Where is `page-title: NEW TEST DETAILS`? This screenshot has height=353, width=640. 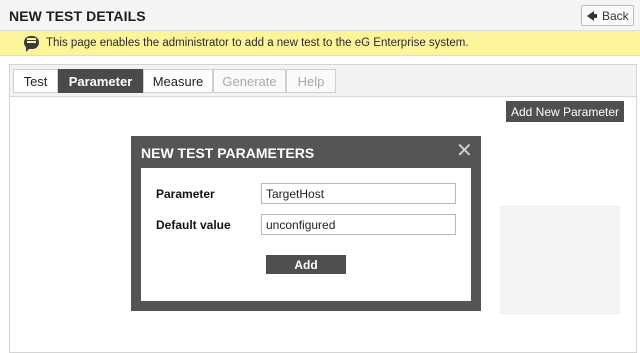
page-title: NEW TEST DETAILS is located at coordinates (77, 16).